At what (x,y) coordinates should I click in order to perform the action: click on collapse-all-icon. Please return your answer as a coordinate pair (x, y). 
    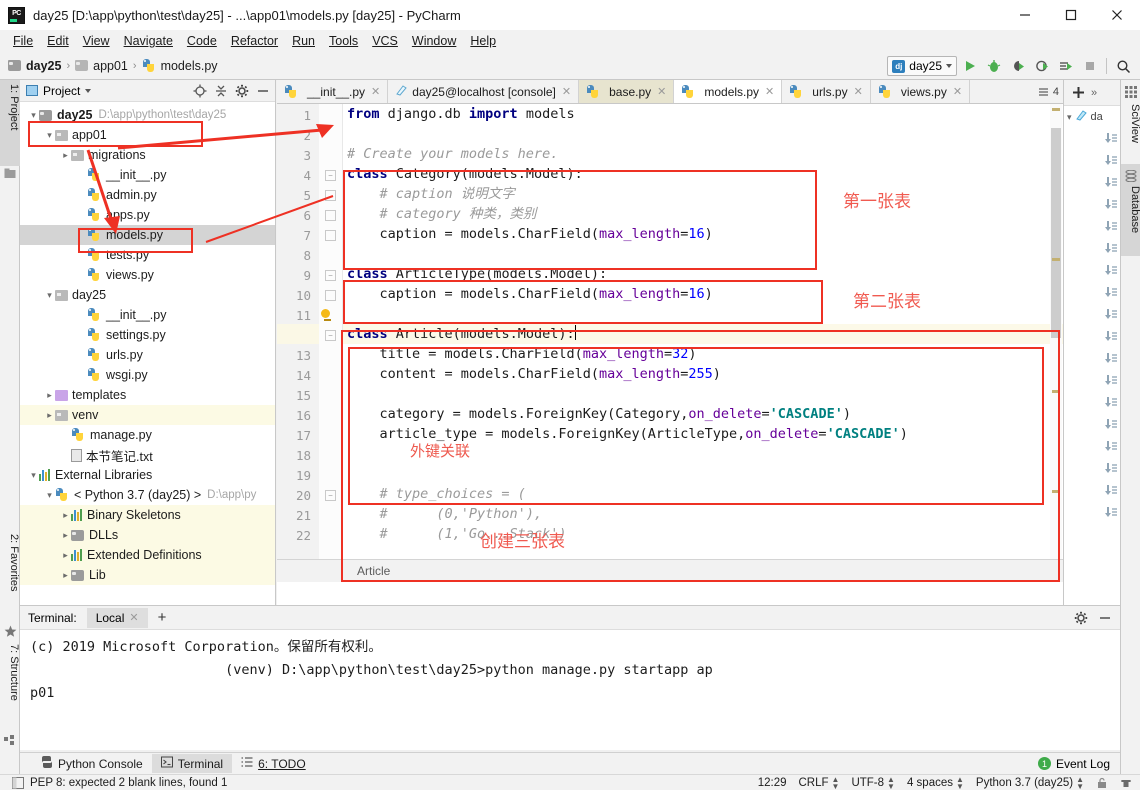
    Looking at the image, I should click on (221, 91).